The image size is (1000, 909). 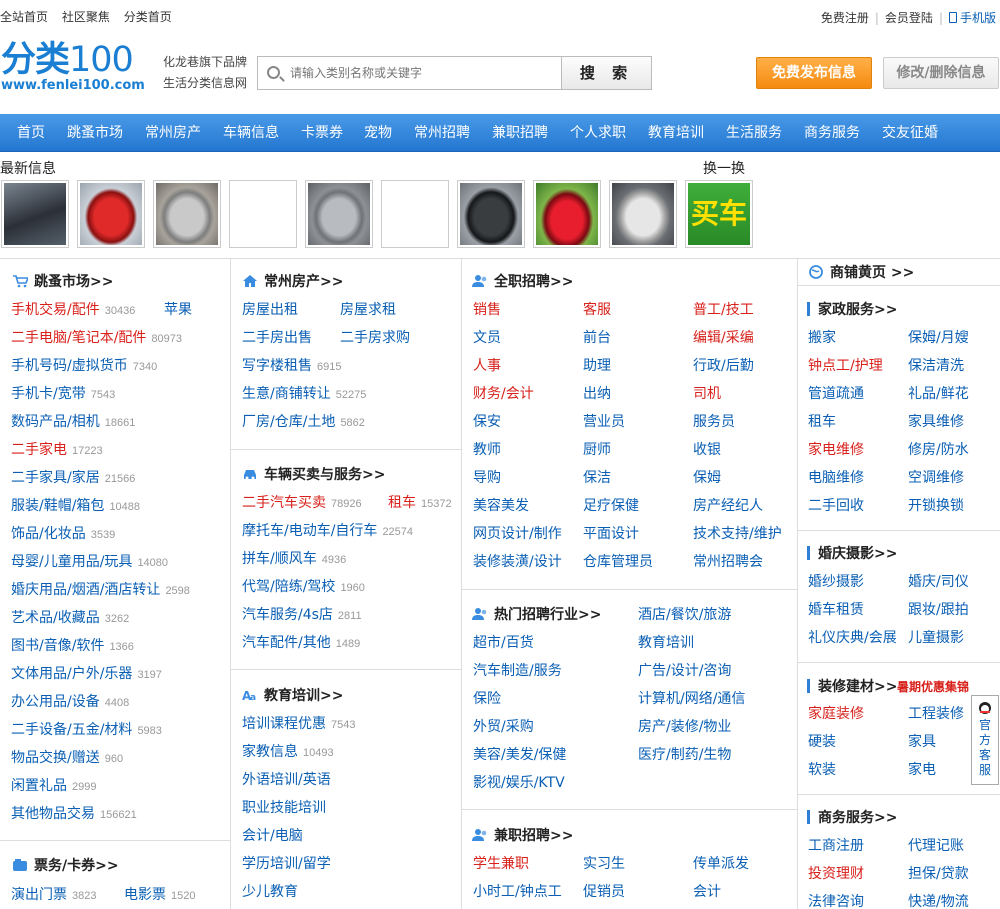 I want to click on category-link: 礼品/鲜花, so click(x=938, y=393).